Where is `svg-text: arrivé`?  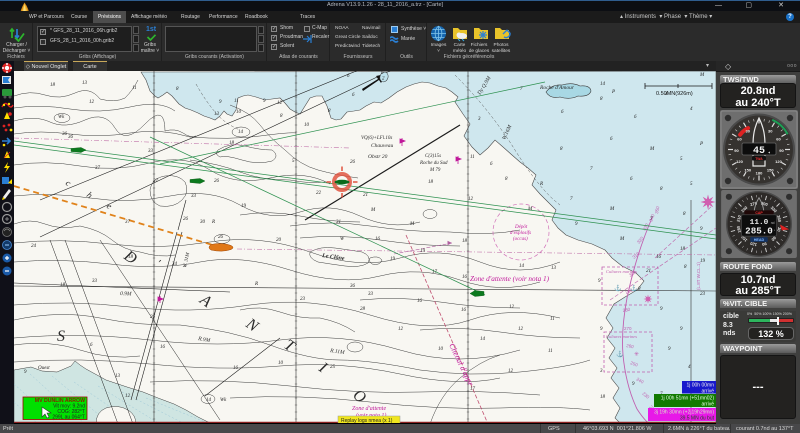
svg-text: arrivé is located at coordinates (707, 392).